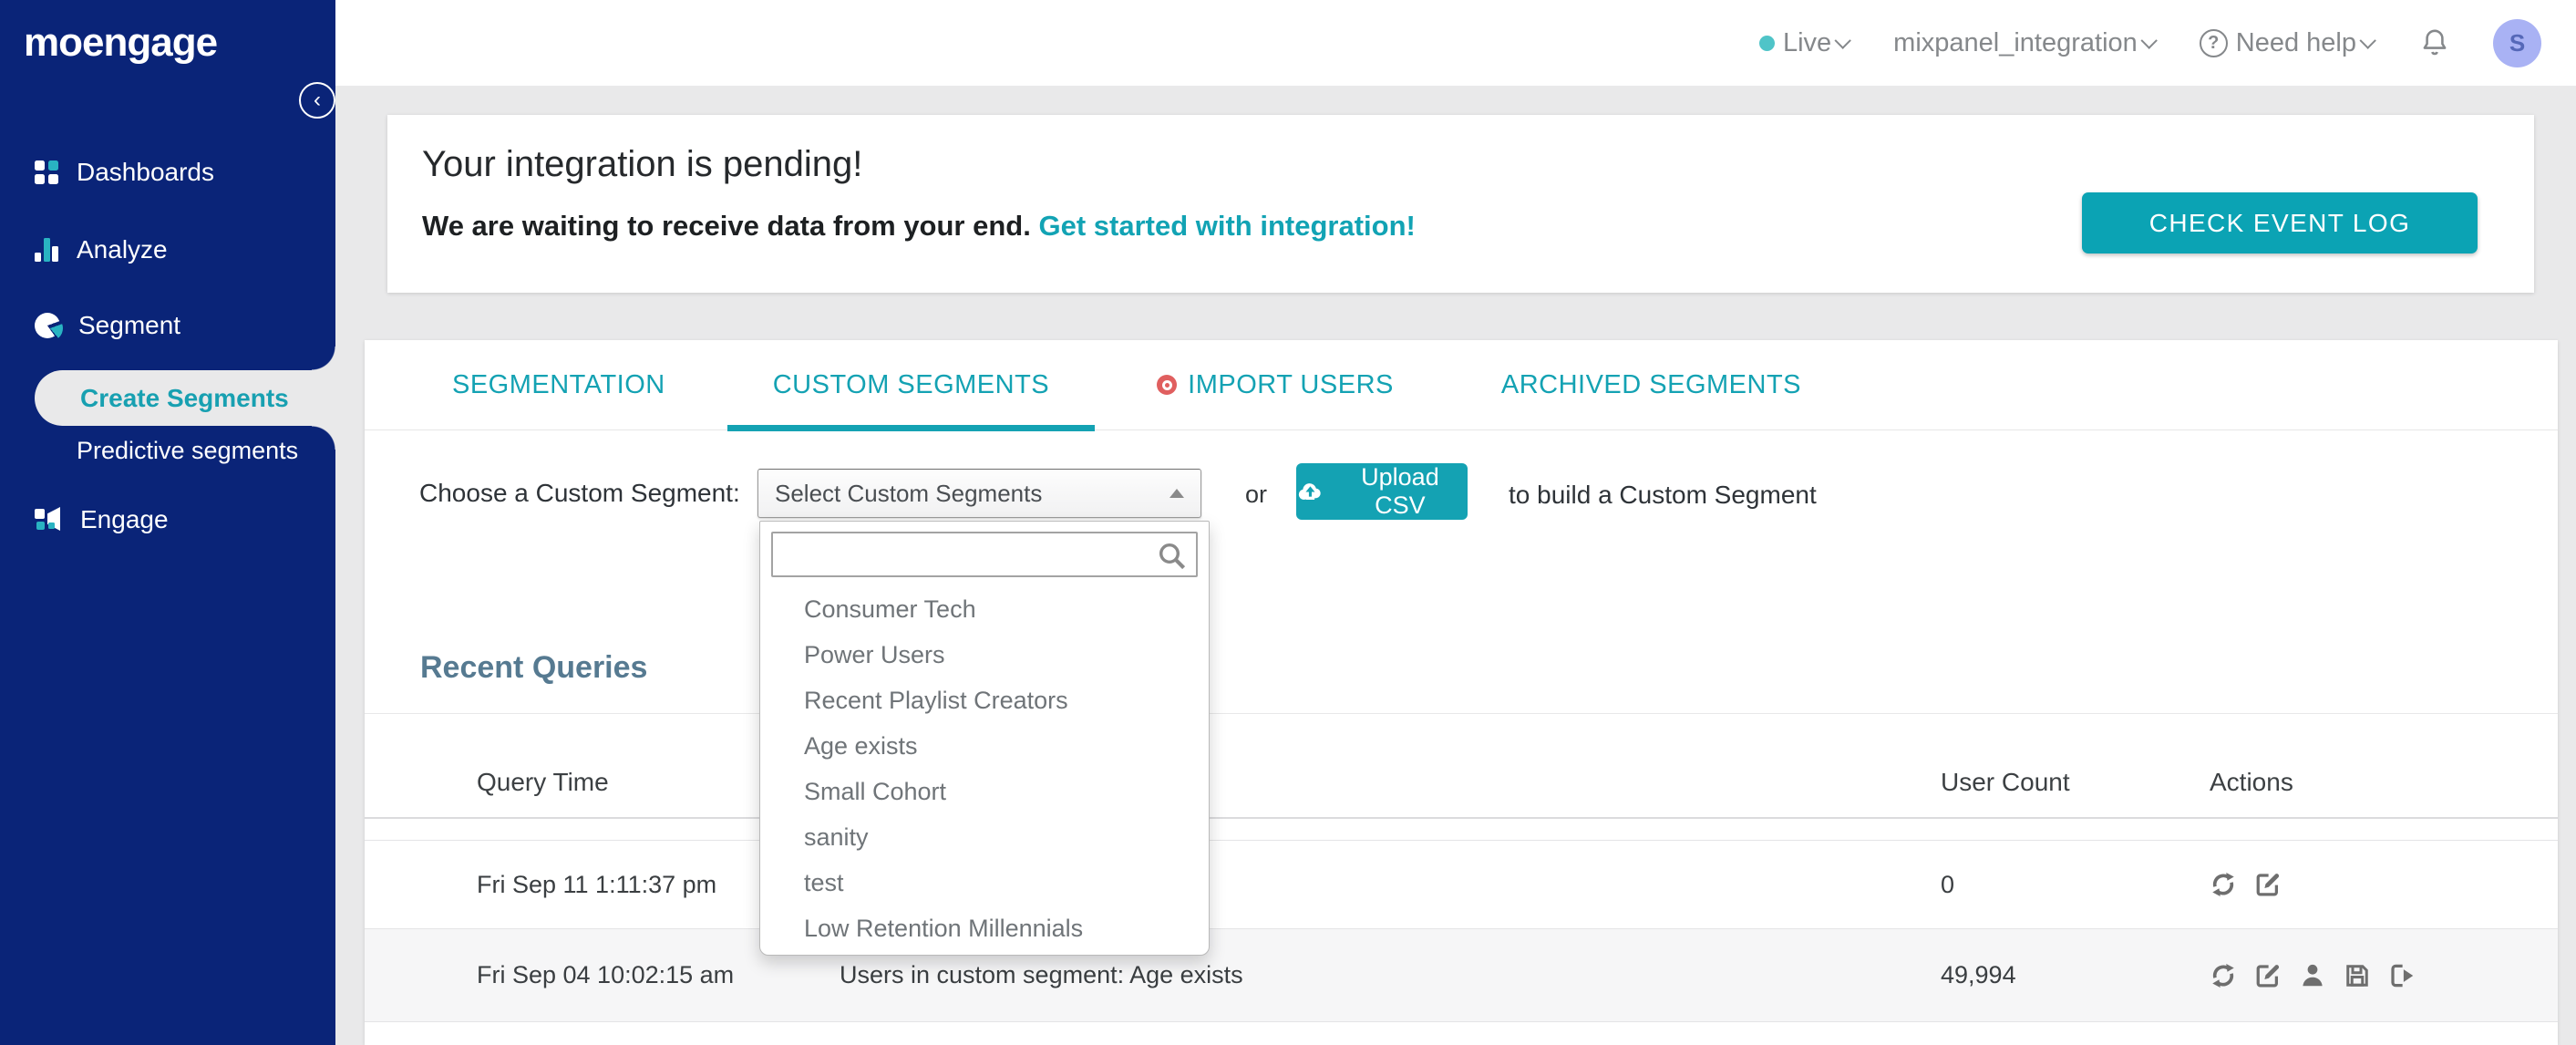 The width and height of the screenshot is (2576, 1045). I want to click on tab-custom-segments: CUSTOM SEGMENTS, so click(911, 385).